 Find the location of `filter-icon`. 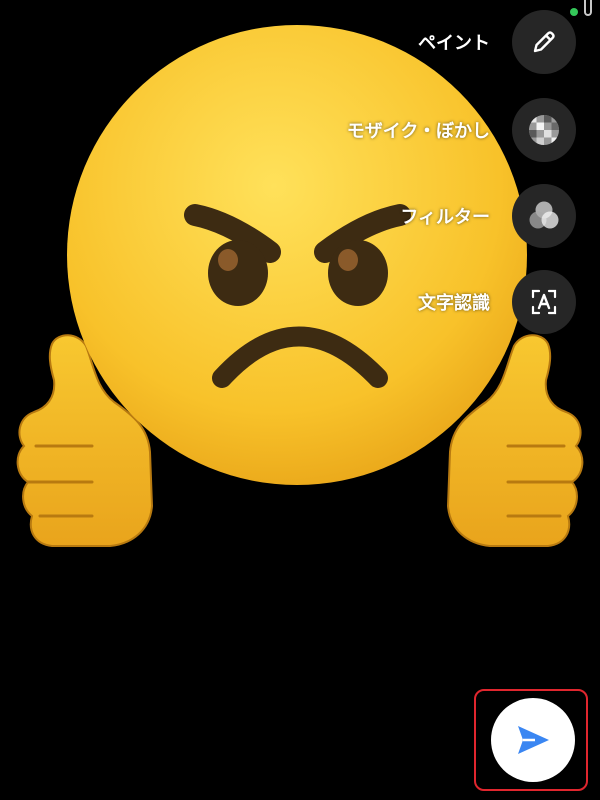

filter-icon is located at coordinates (544, 215).